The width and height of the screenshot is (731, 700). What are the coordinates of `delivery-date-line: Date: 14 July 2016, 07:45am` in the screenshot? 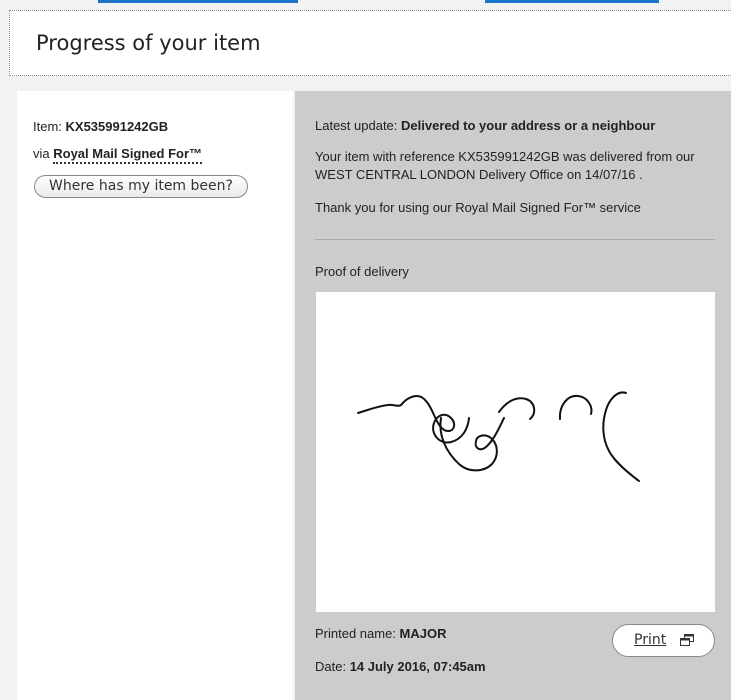 It's located at (400, 666).